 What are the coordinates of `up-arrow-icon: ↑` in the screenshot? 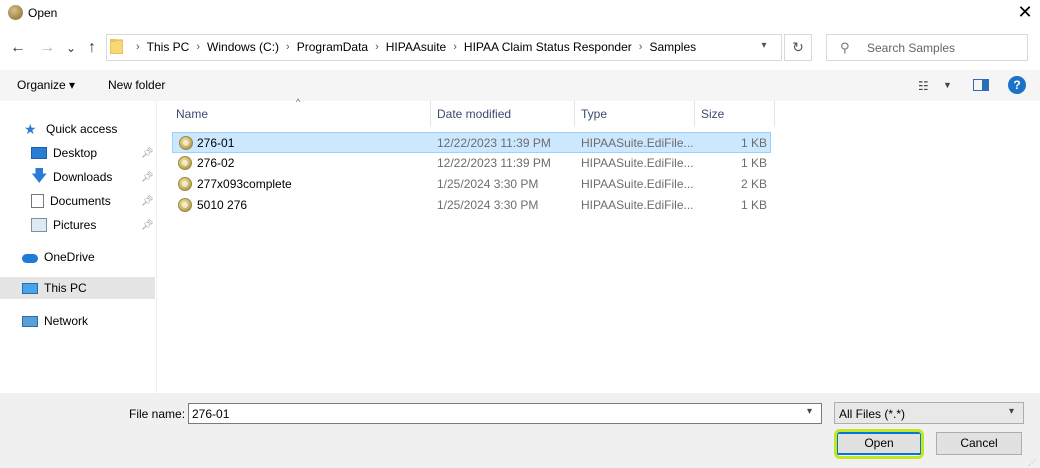 It's located at (92, 48).